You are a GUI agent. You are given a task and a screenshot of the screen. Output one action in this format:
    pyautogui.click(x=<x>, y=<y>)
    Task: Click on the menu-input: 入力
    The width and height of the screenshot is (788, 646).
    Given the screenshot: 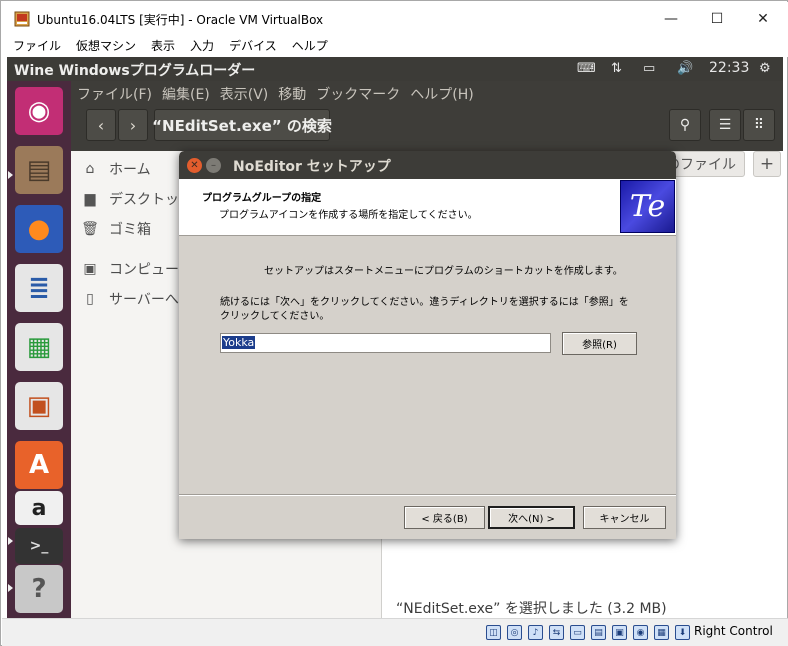 What is the action you would take?
    pyautogui.click(x=202, y=46)
    